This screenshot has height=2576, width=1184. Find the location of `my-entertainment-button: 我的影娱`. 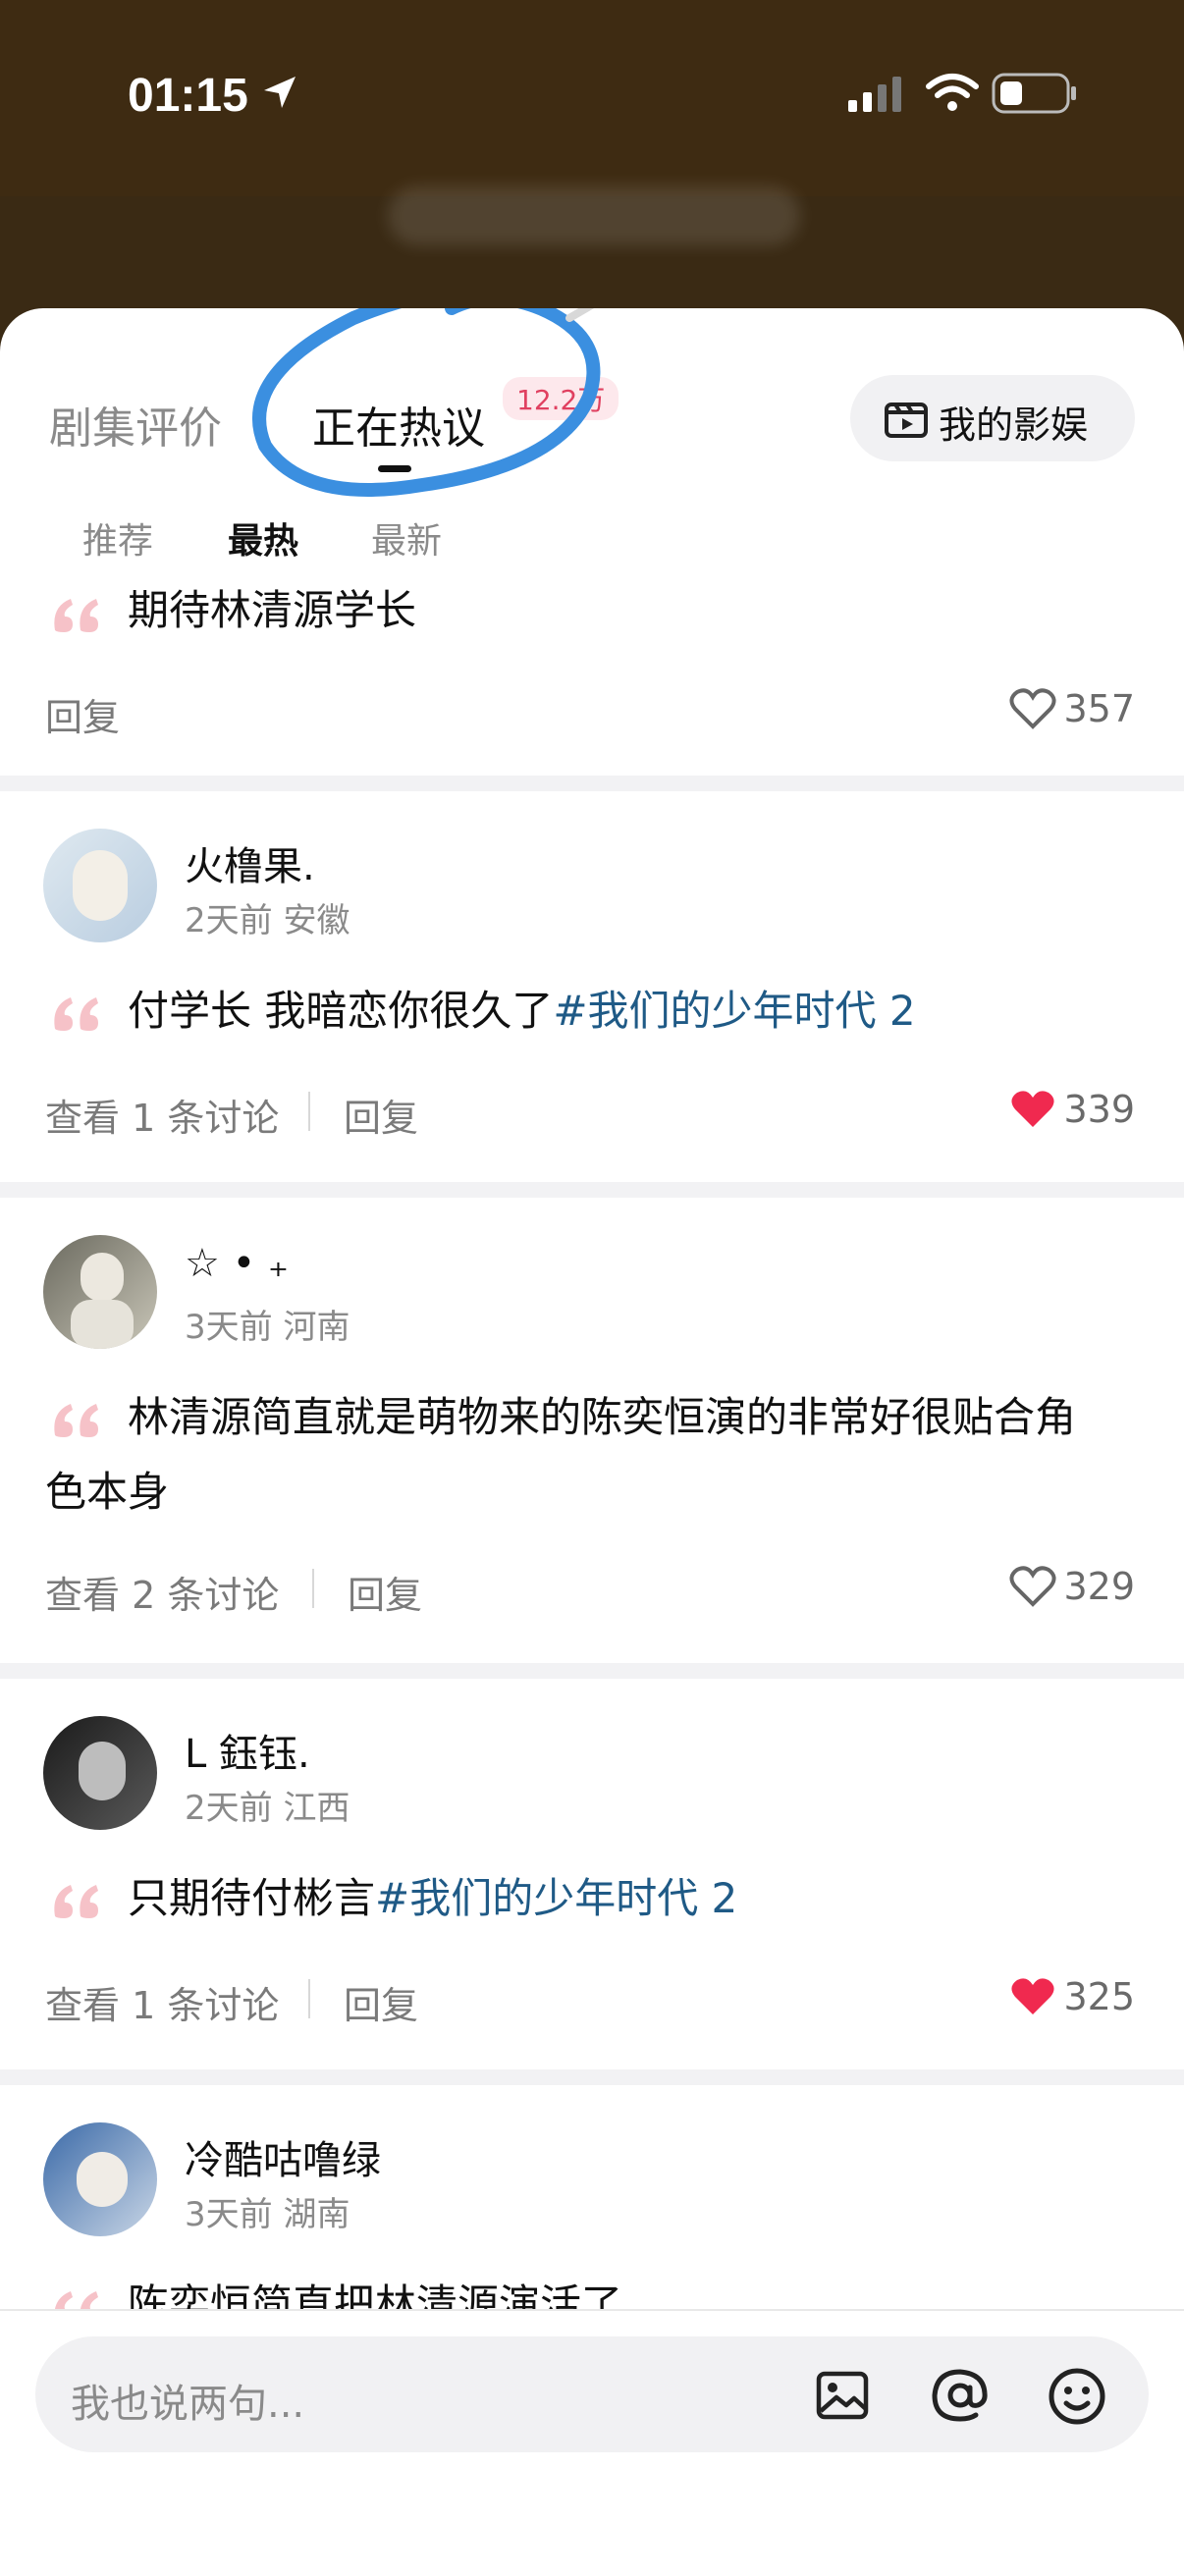

my-entertainment-button: 我的影娱 is located at coordinates (992, 418).